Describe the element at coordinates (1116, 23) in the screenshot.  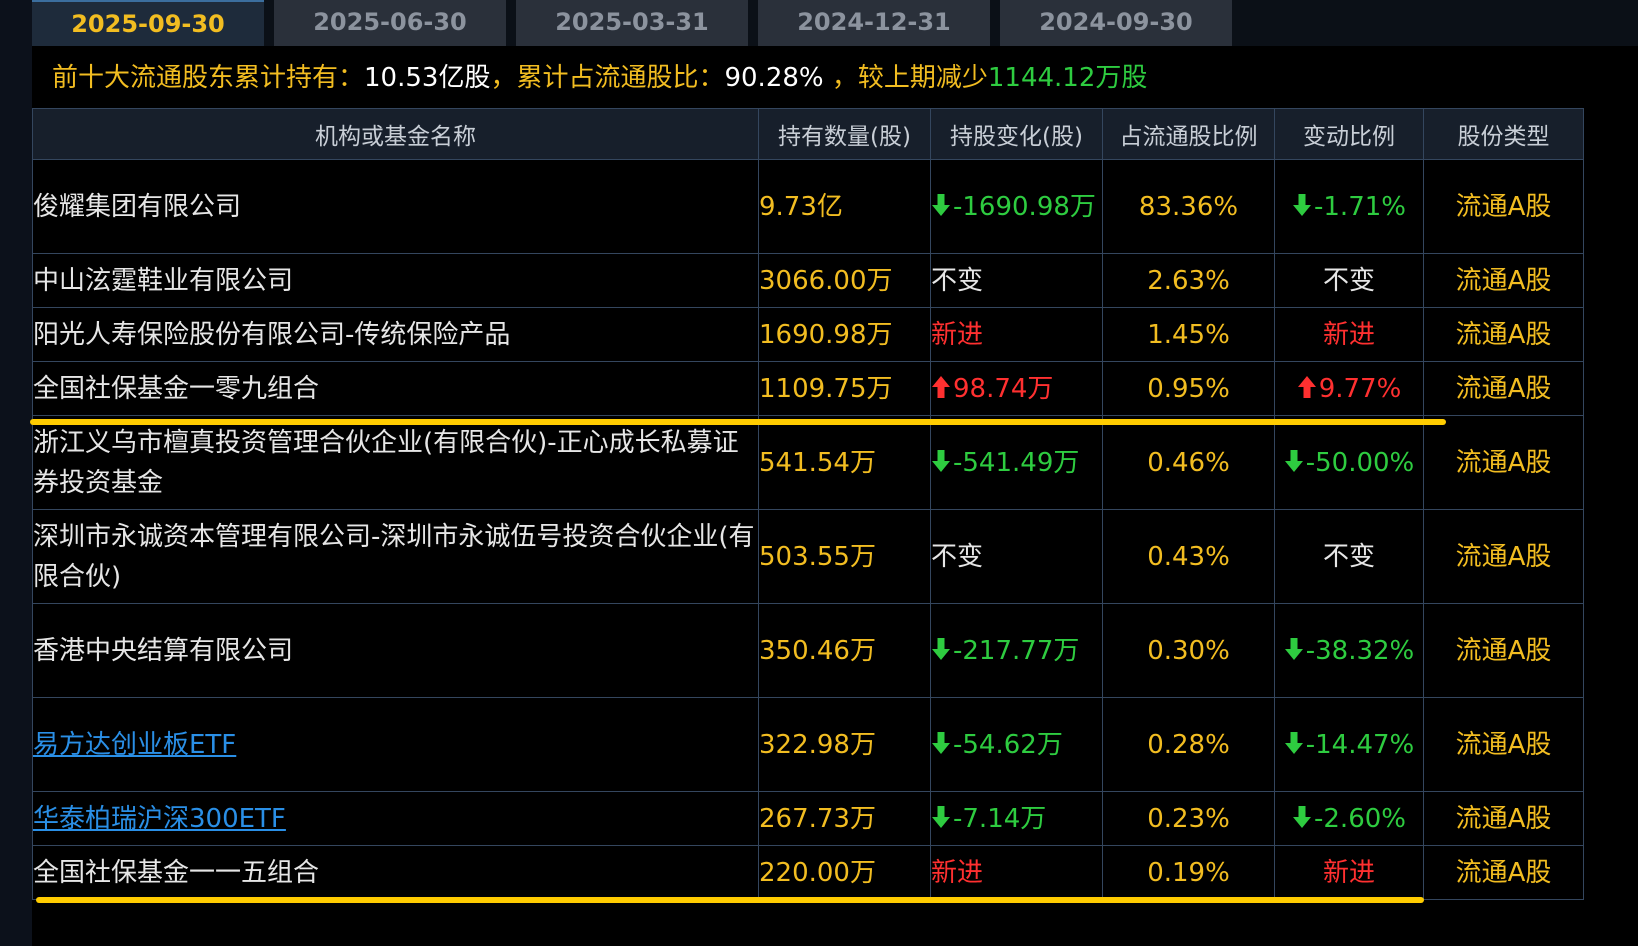
I see `tab-2024-09-30: 2024-09-30` at that location.